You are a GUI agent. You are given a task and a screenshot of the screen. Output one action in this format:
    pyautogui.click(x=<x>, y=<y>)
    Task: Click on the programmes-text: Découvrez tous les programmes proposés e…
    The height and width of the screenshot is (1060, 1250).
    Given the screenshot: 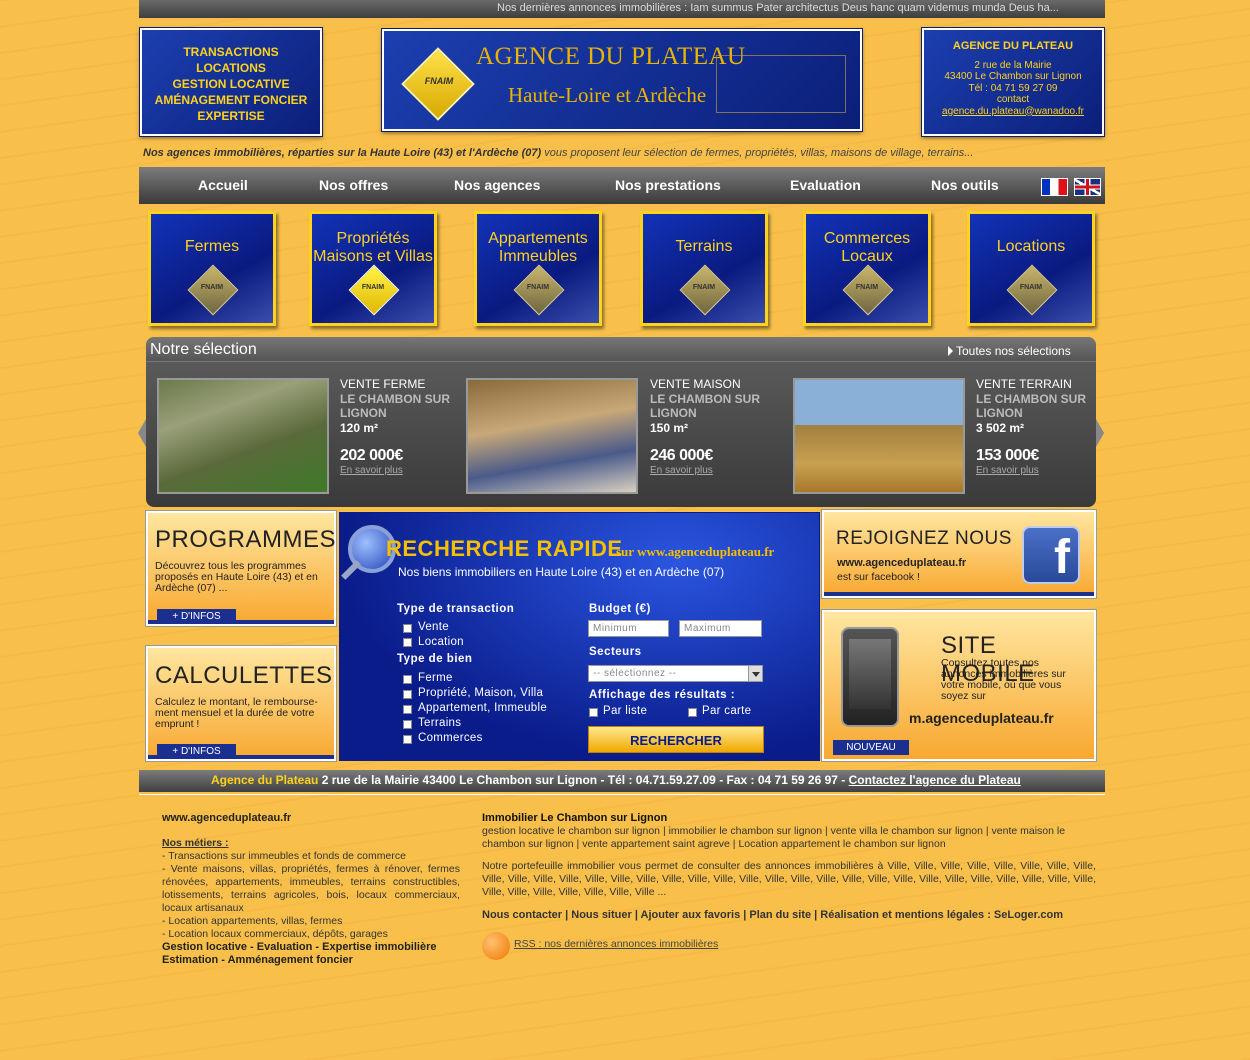 What is the action you would take?
    pyautogui.click(x=236, y=577)
    